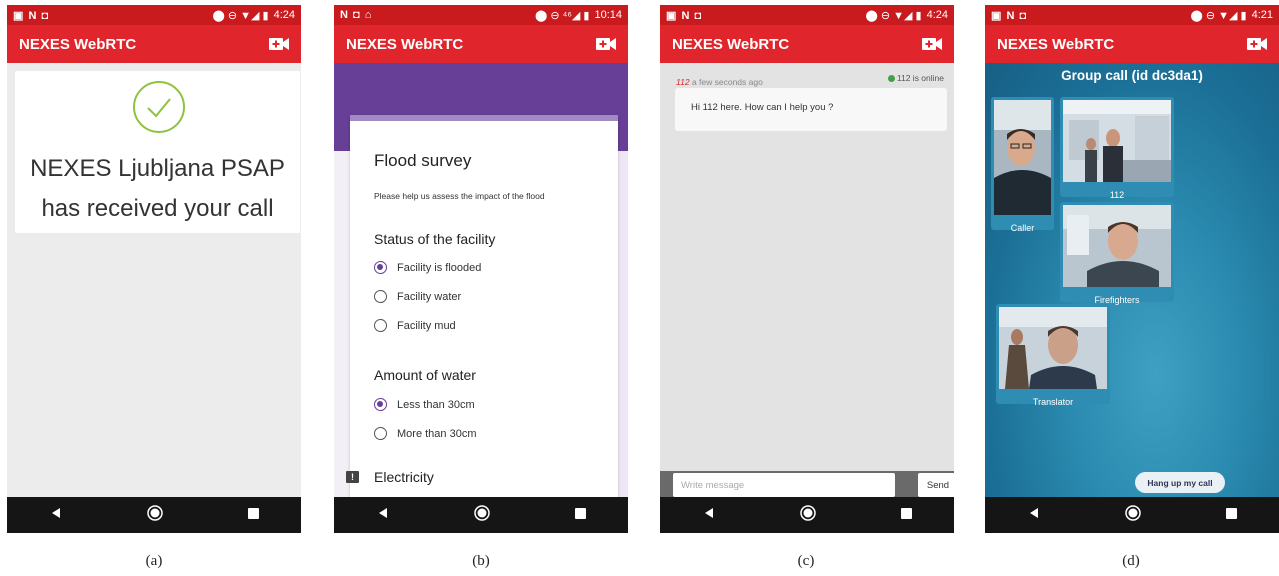 The width and height of the screenshot is (1279, 576). What do you see at coordinates (425, 433) in the screenshot?
I see `radio-option: More than 30cm` at bounding box center [425, 433].